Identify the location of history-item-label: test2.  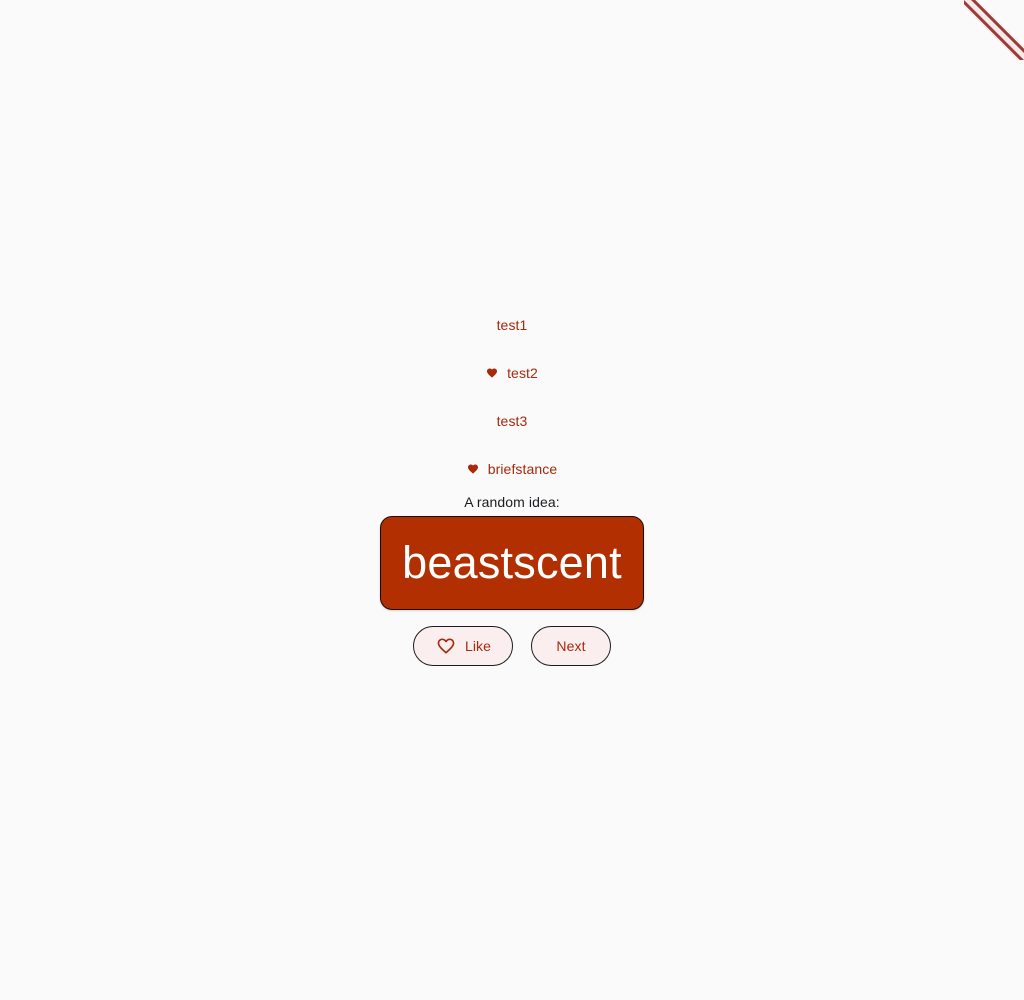
(522, 373).